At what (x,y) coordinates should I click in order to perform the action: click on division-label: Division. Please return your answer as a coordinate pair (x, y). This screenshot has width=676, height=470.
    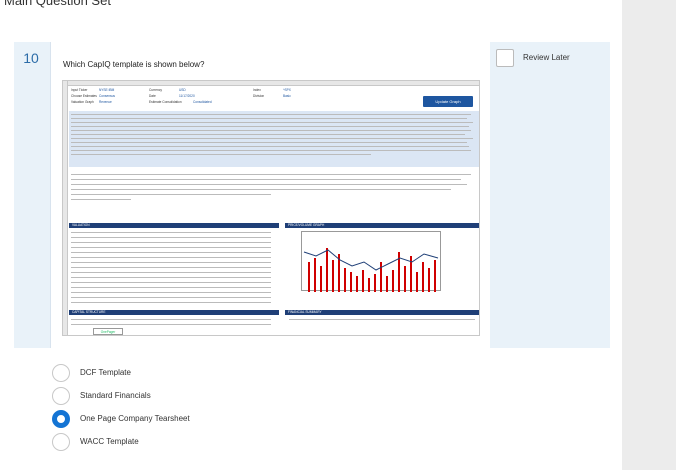
    Looking at the image, I should click on (259, 96).